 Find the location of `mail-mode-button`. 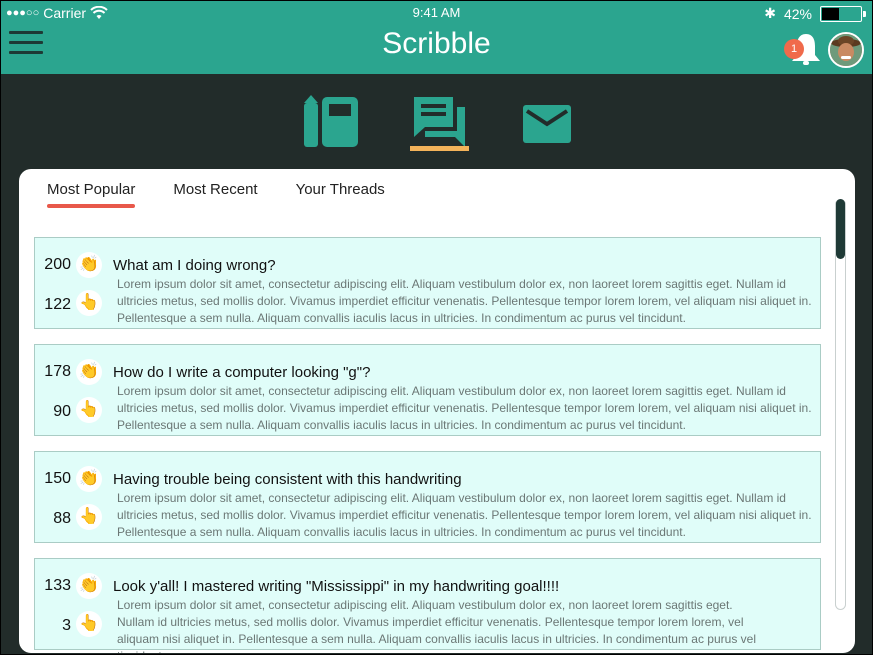

mail-mode-button is located at coordinates (547, 123).